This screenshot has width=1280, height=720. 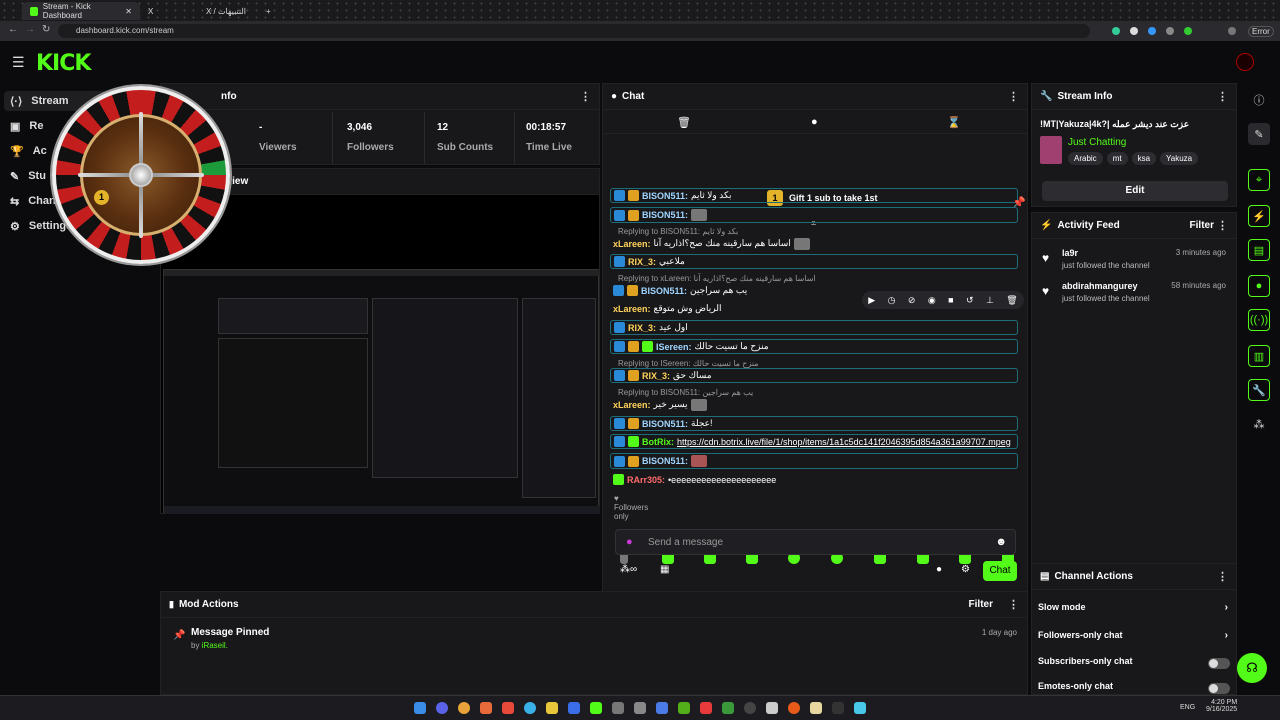 I want to click on emotes-only-toggle, so click(x=1219, y=688).